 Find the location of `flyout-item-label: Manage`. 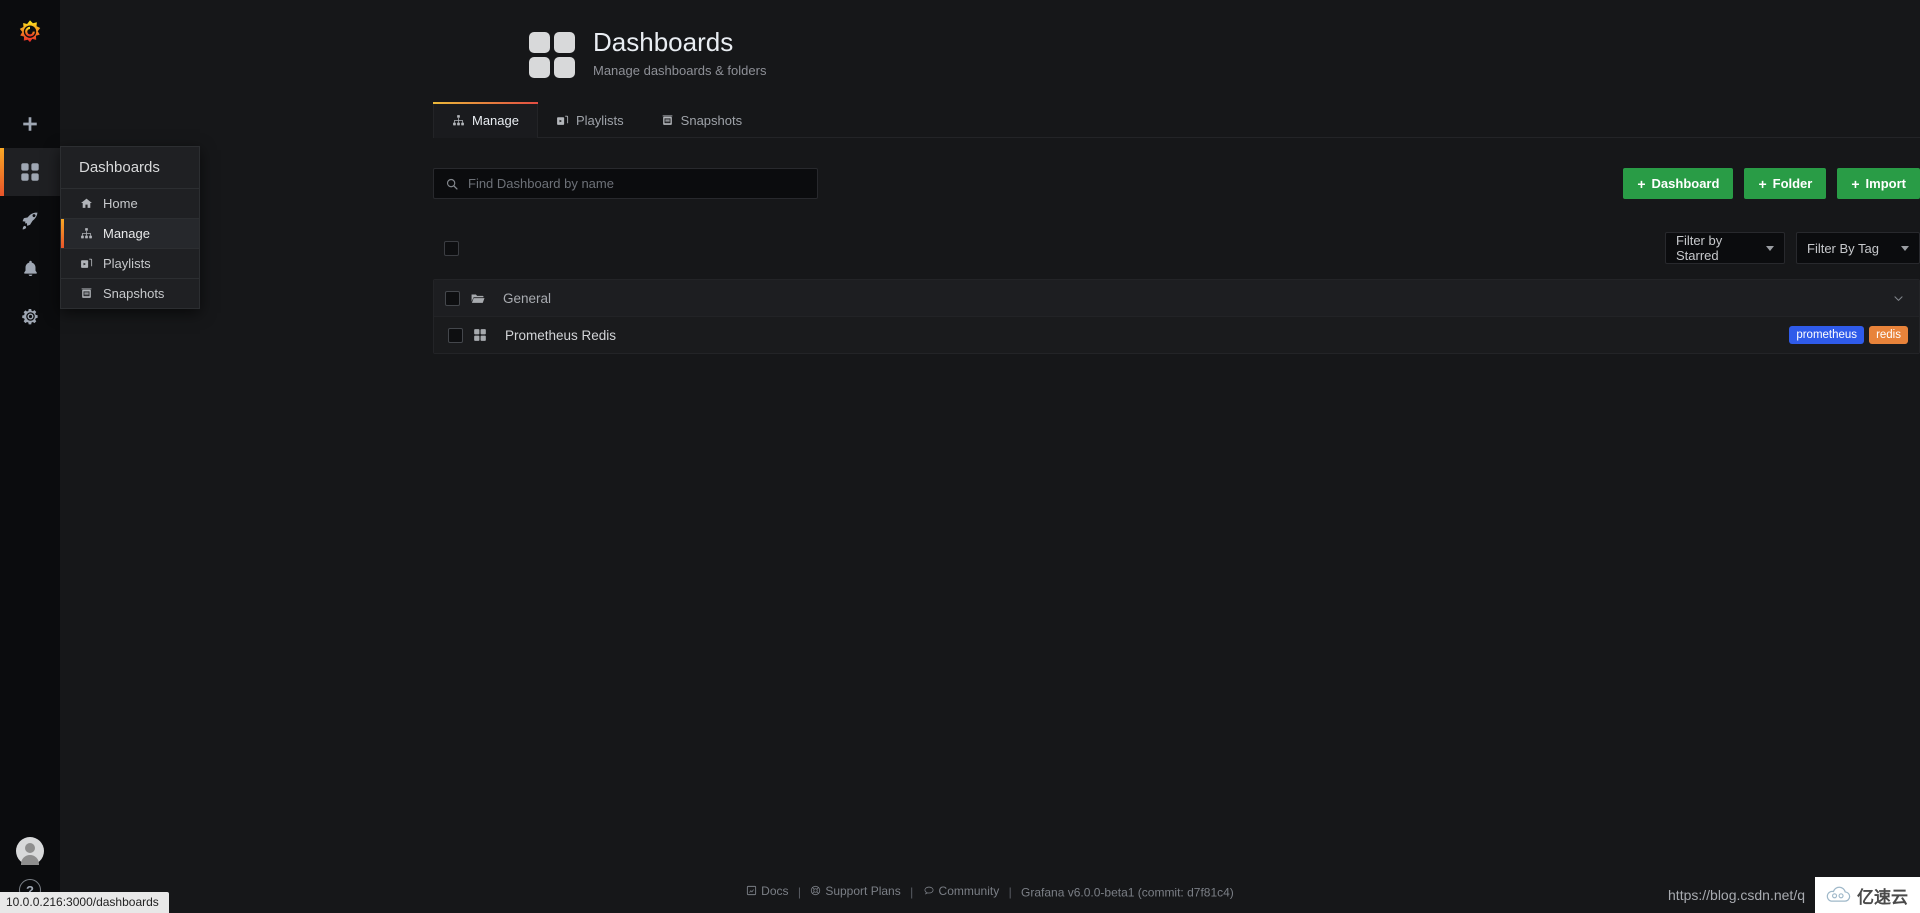

flyout-item-label: Manage is located at coordinates (126, 233).